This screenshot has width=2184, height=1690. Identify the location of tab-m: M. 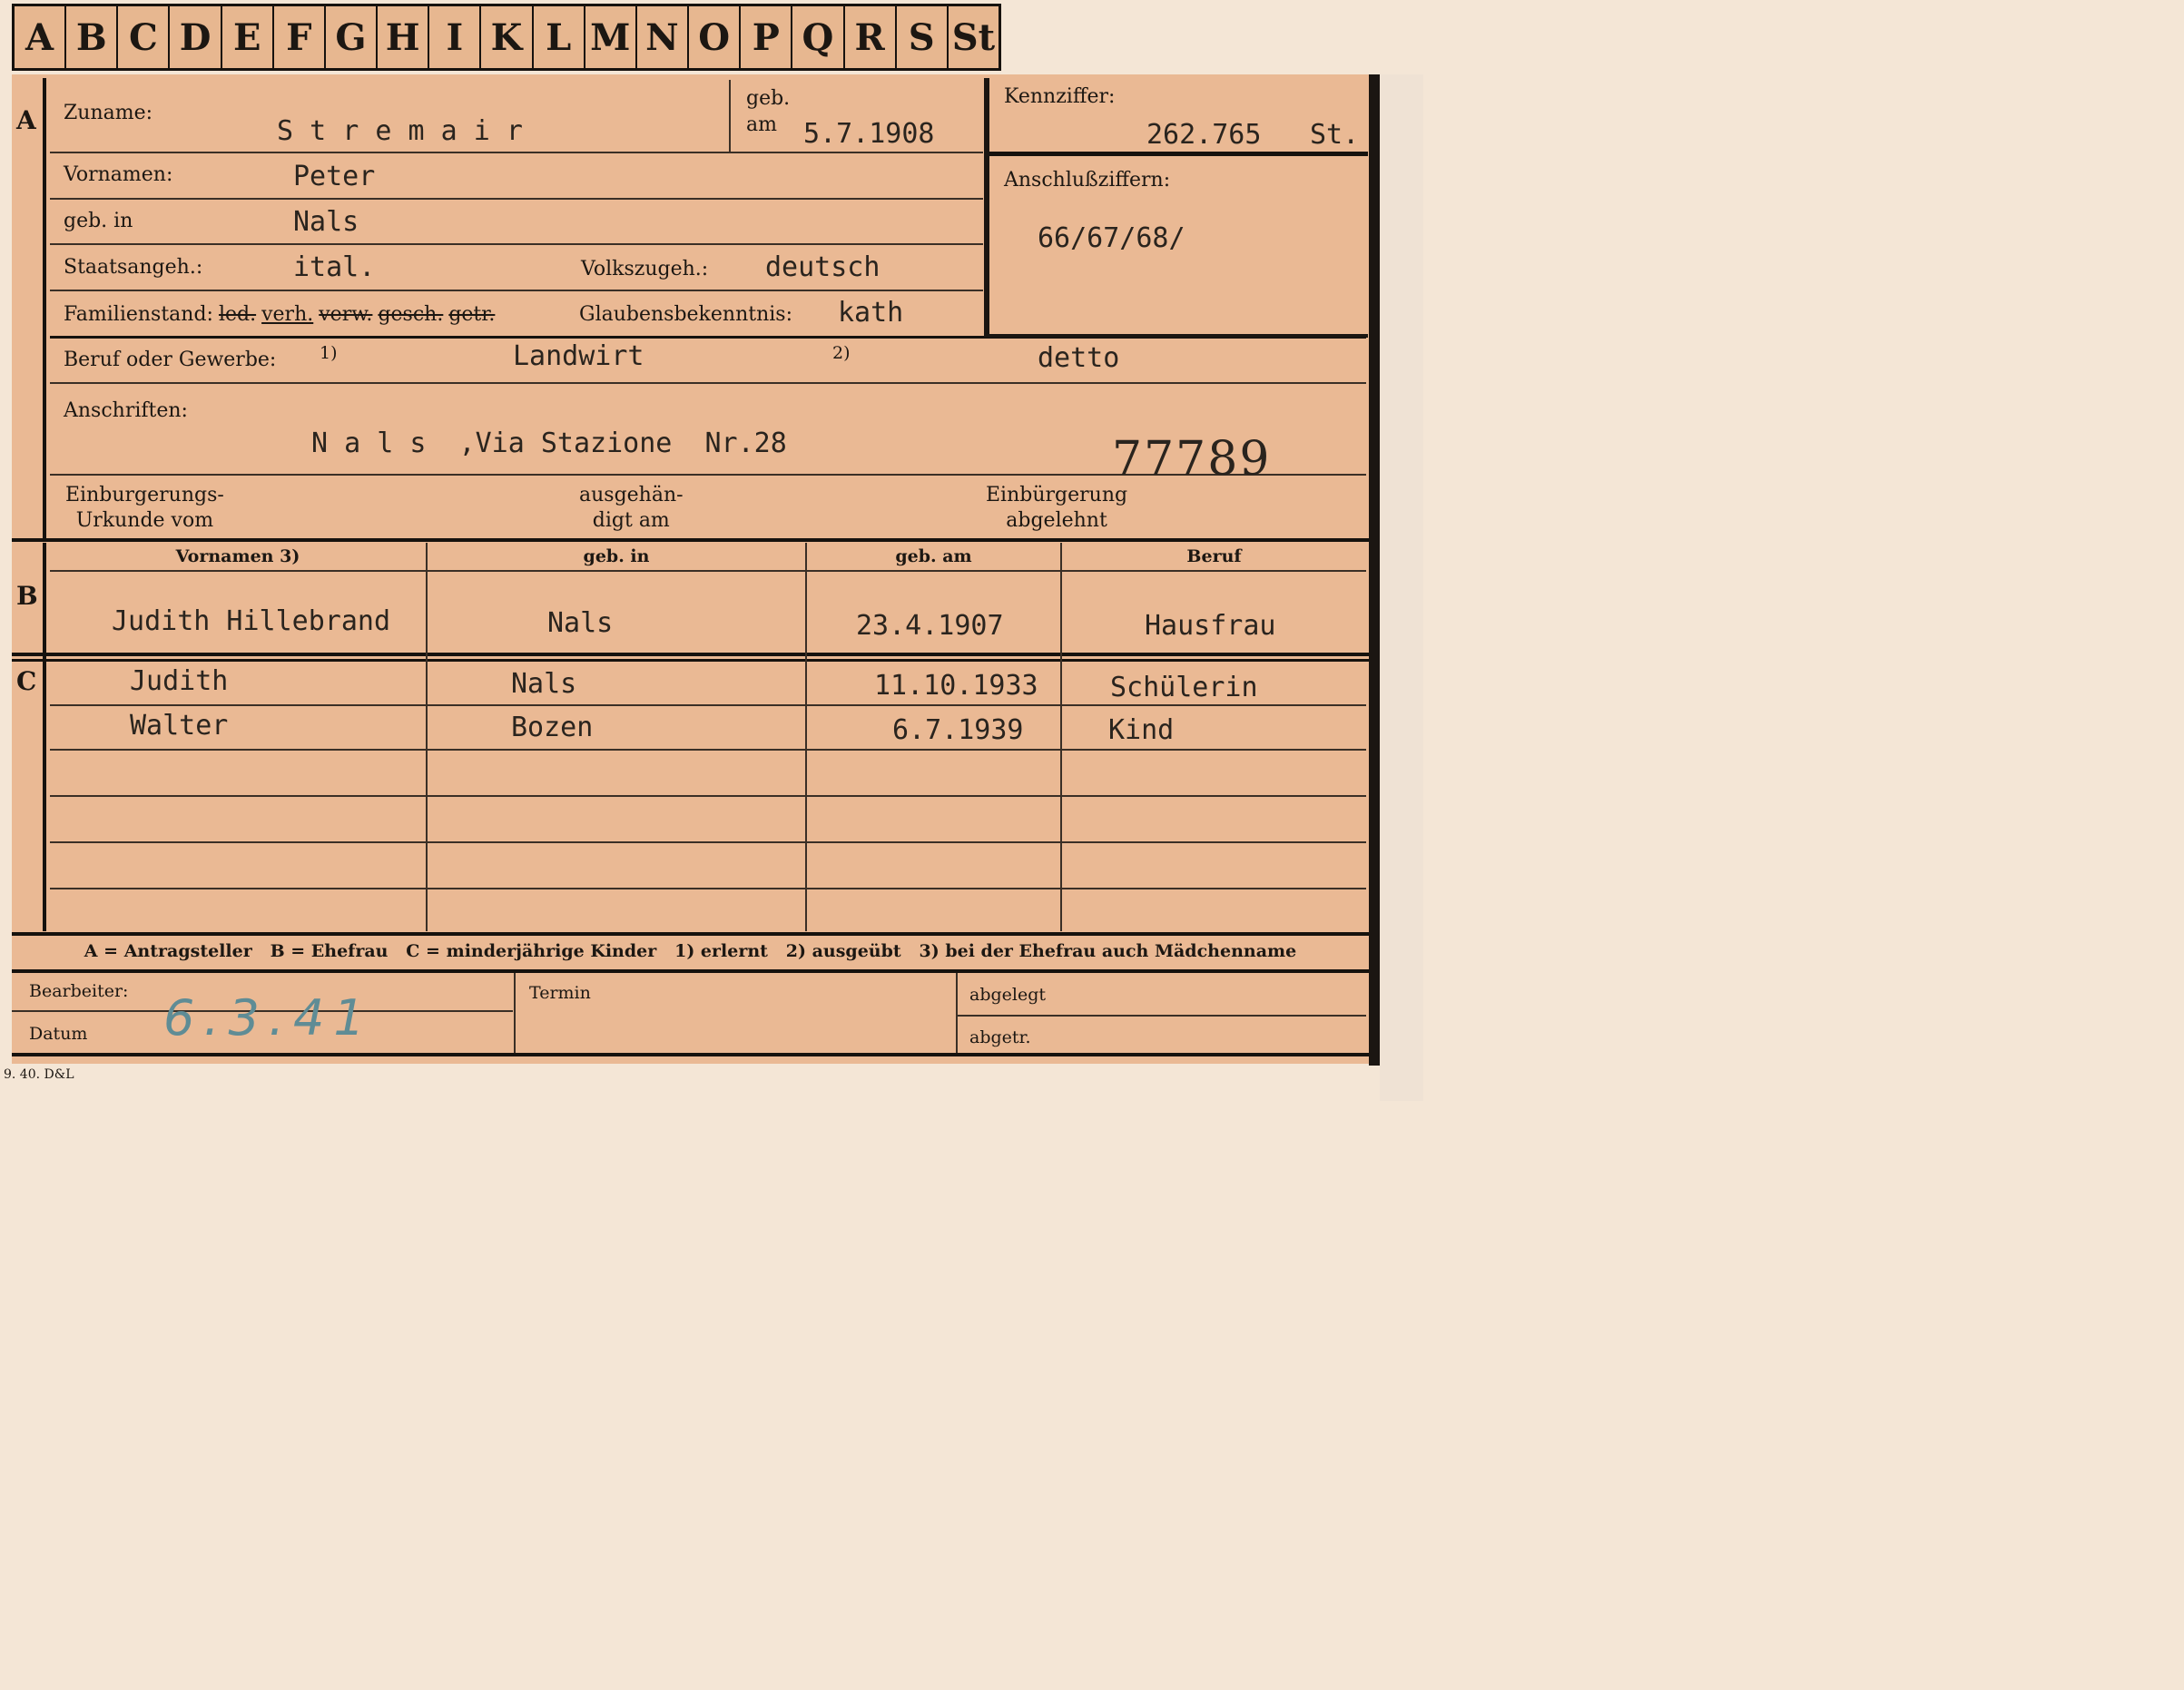
(611, 37).